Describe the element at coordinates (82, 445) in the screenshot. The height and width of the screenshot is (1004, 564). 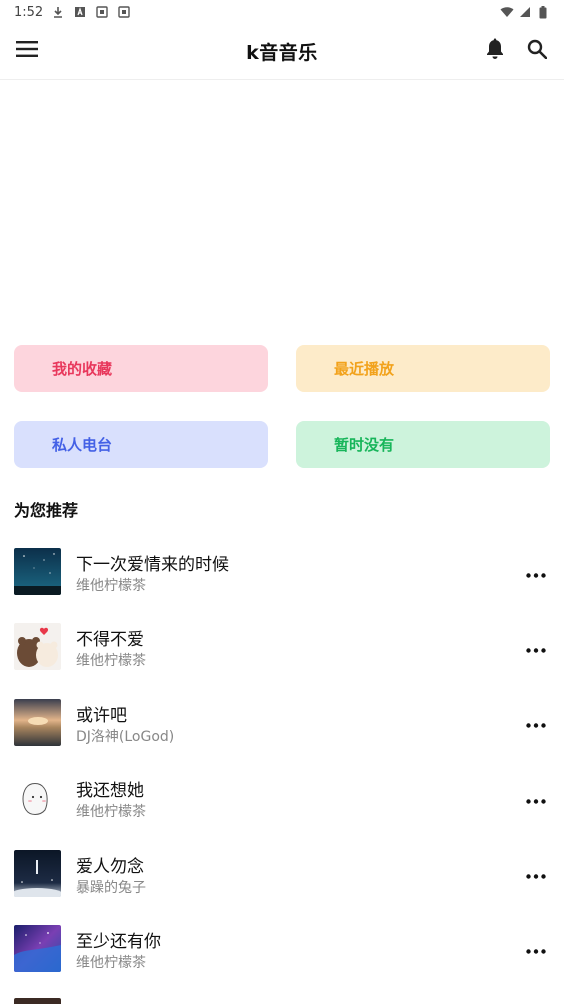
I see `private-radio-label: 私人电台` at that location.